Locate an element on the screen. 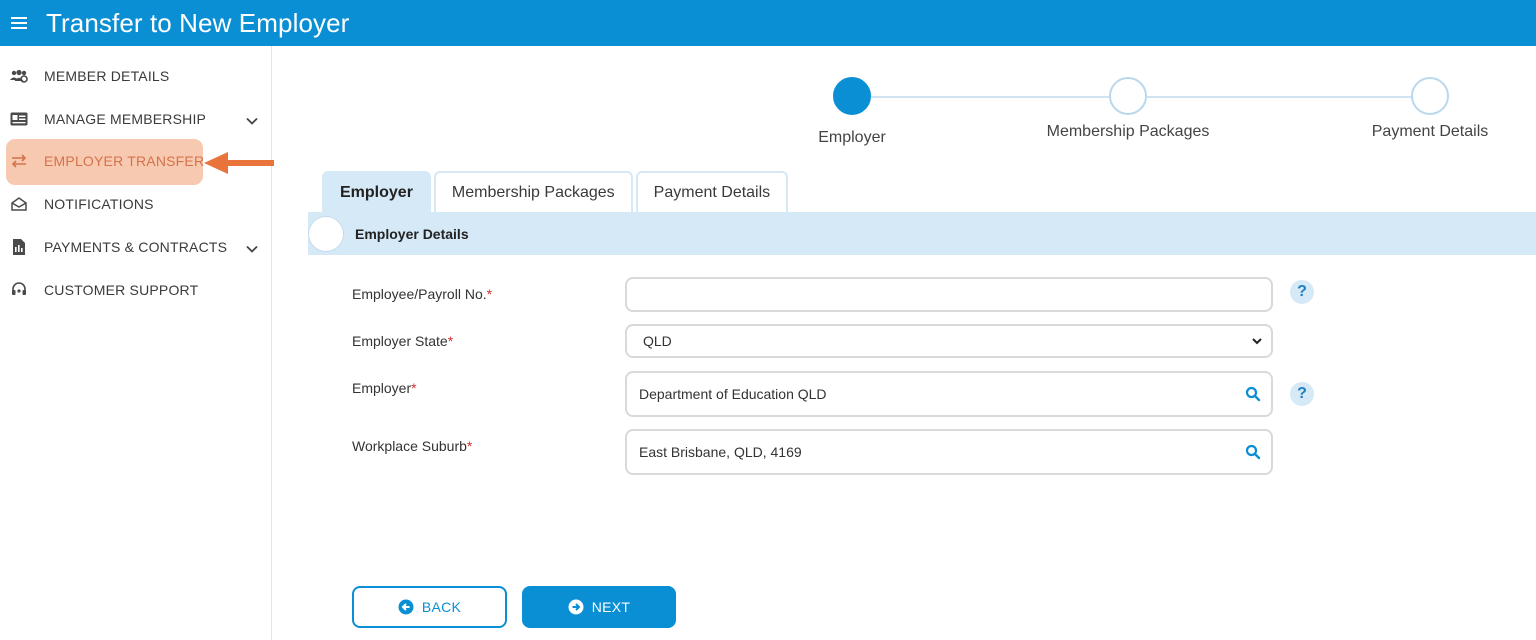 This screenshot has width=1536, height=640. member-group-icon is located at coordinates (19, 76).